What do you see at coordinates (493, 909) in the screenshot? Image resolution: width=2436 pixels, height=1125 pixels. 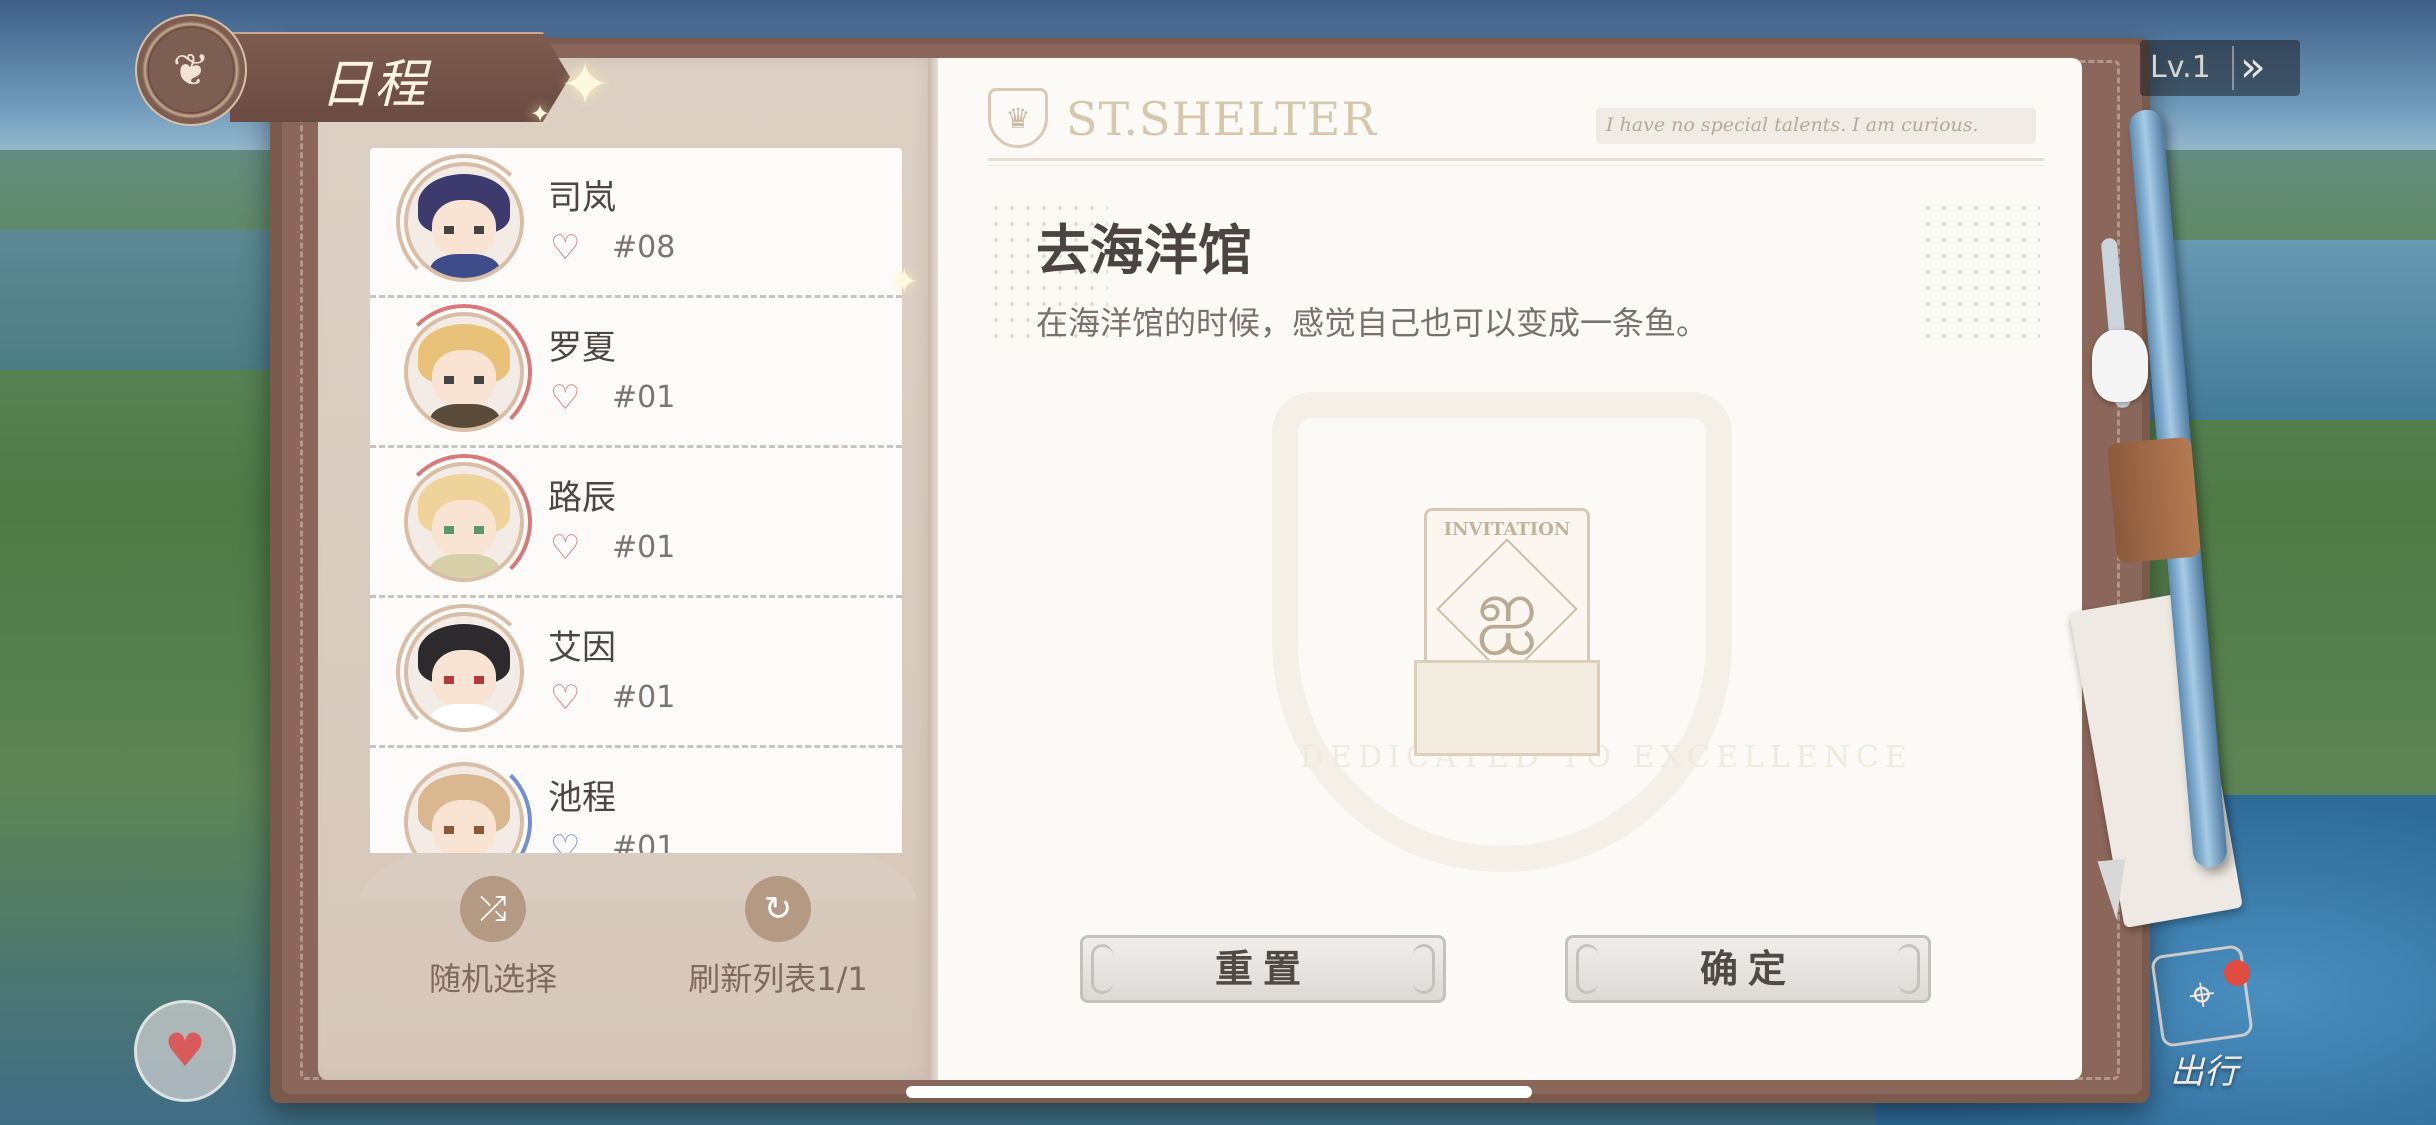 I see `shuffle-icon: ⤮` at bounding box center [493, 909].